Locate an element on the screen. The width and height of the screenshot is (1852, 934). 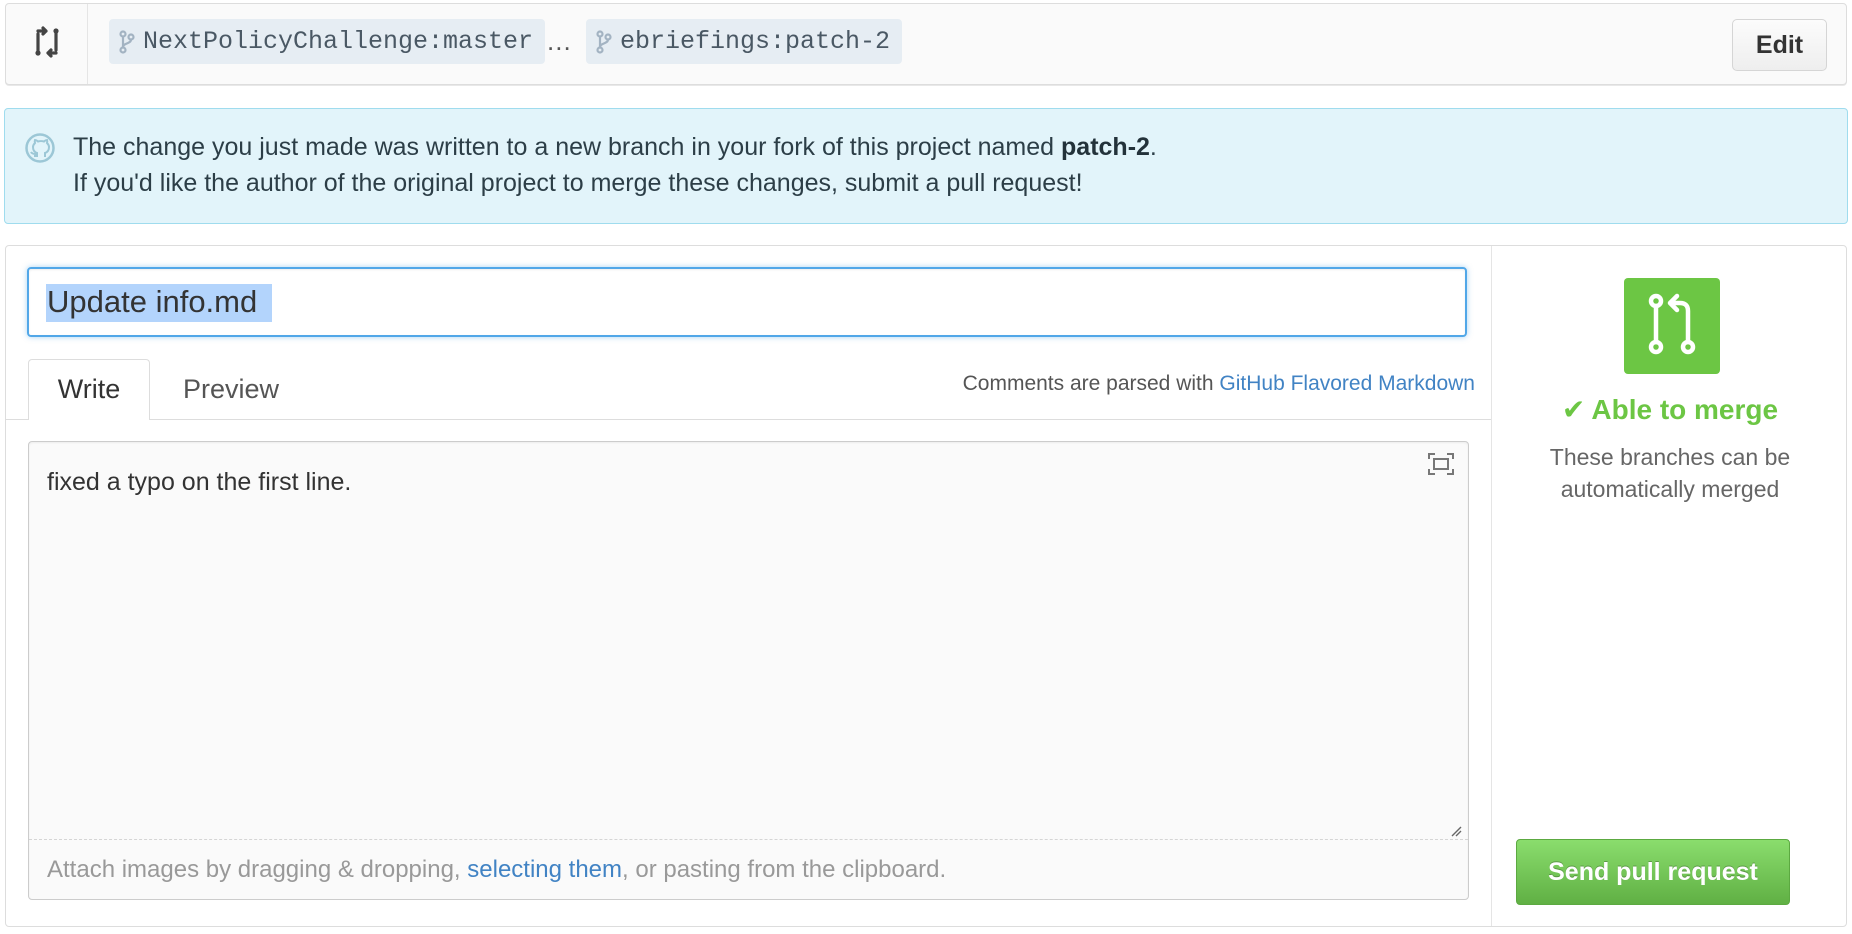
active-tab-gap is located at coordinates (89, 419).